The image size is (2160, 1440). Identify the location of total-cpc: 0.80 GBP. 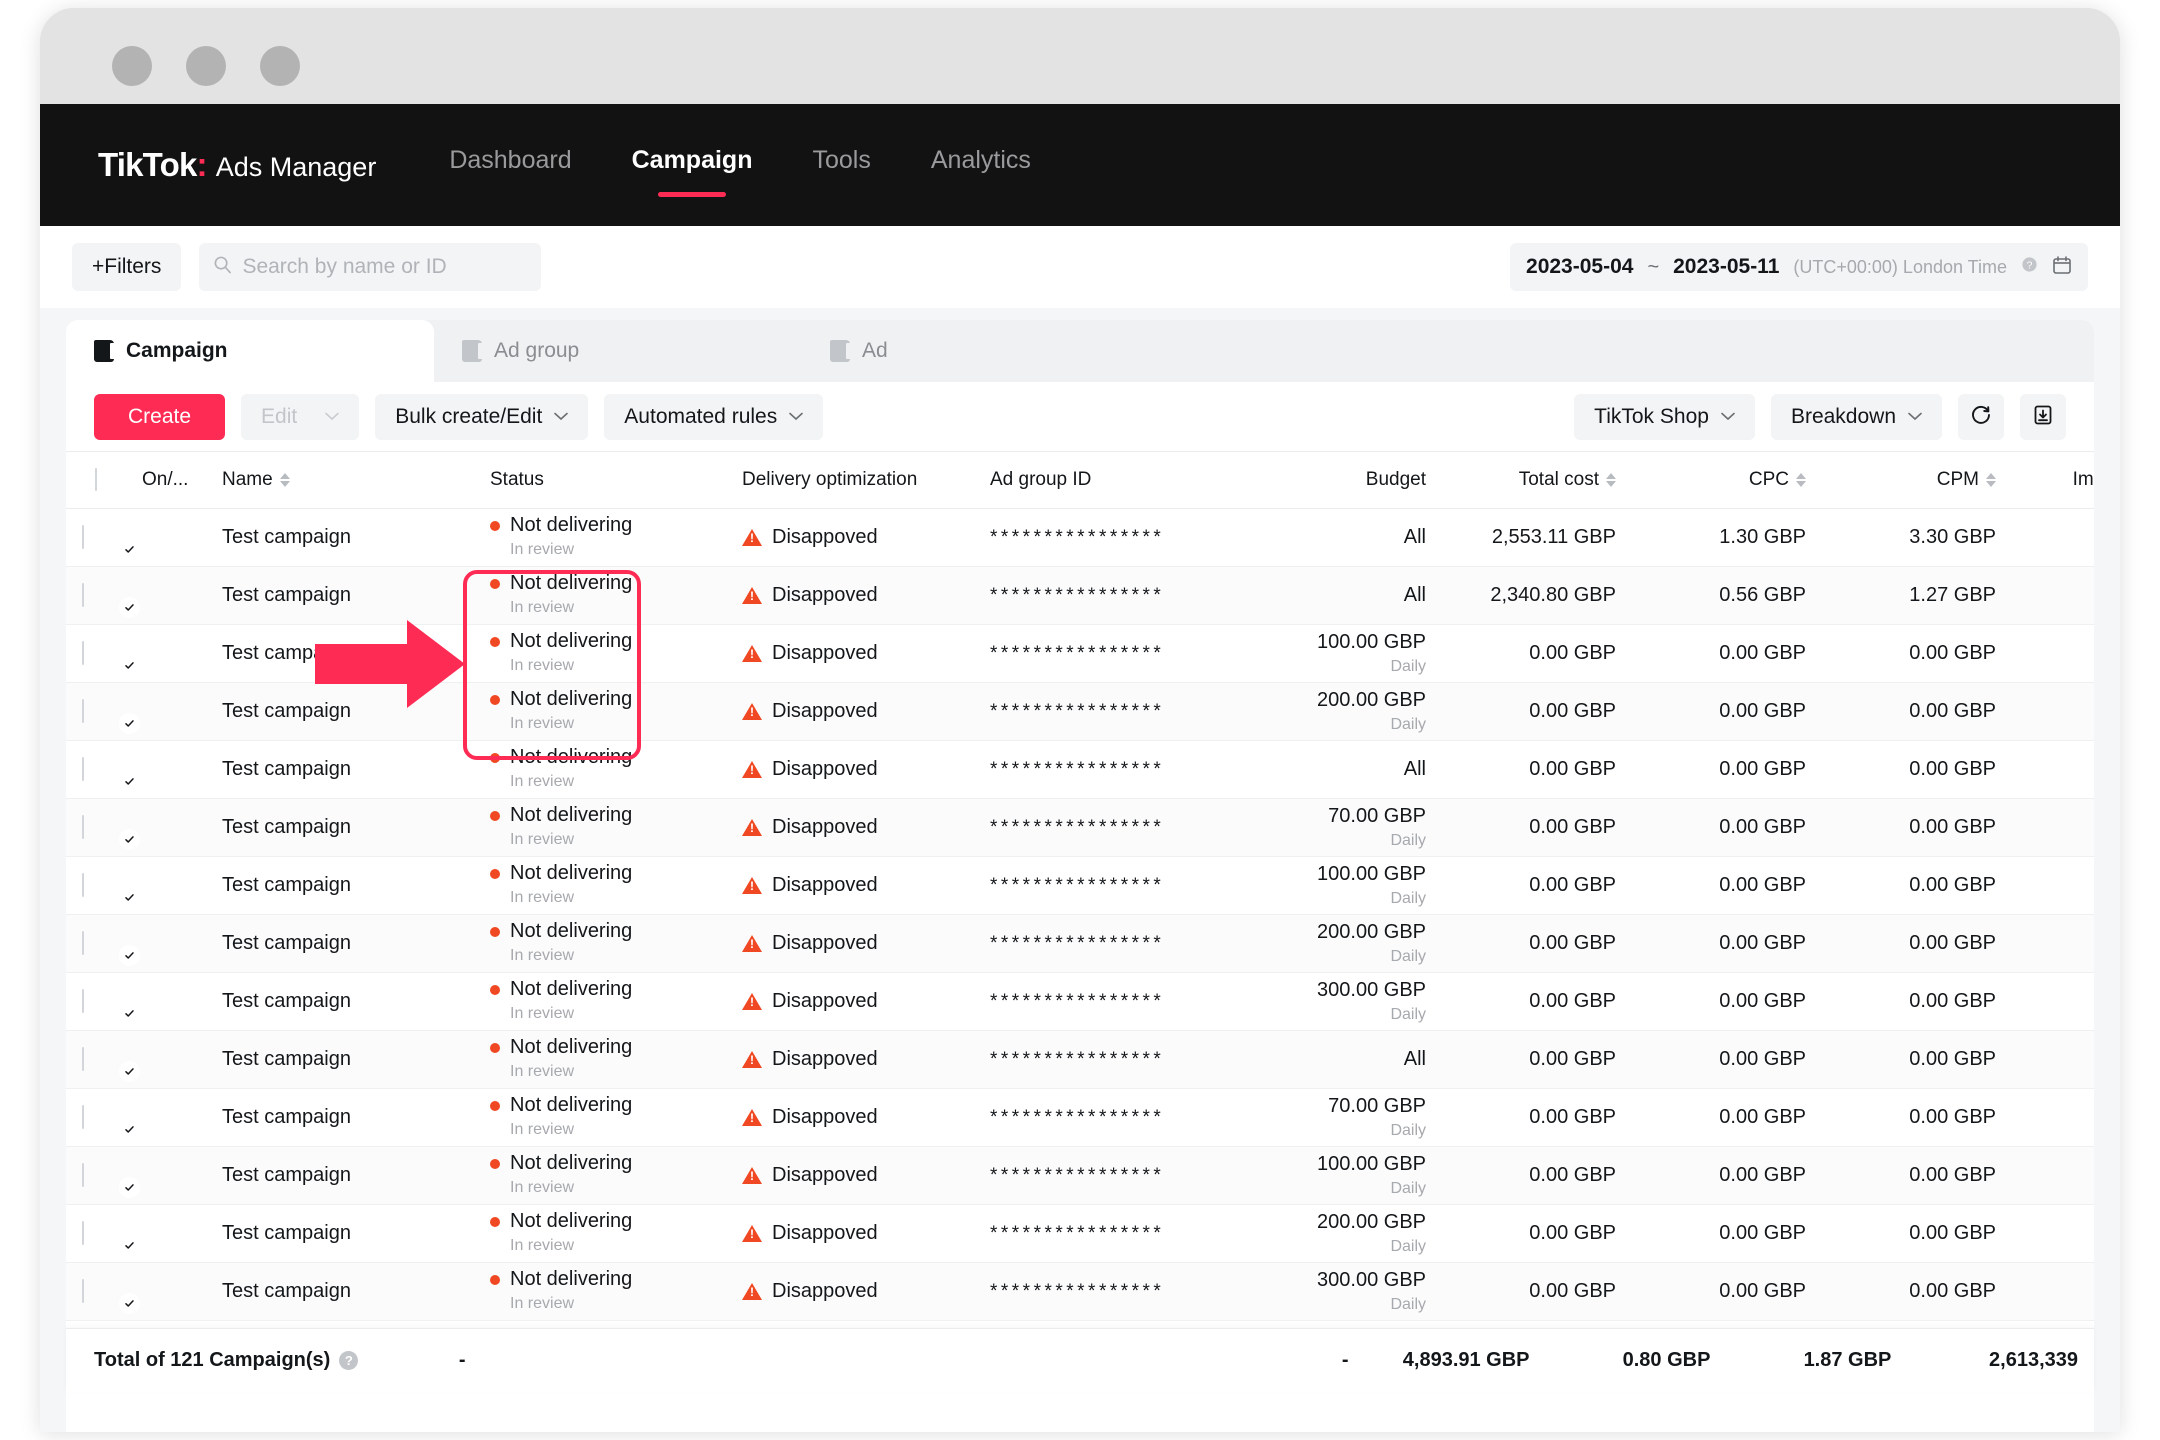
(1666, 1360).